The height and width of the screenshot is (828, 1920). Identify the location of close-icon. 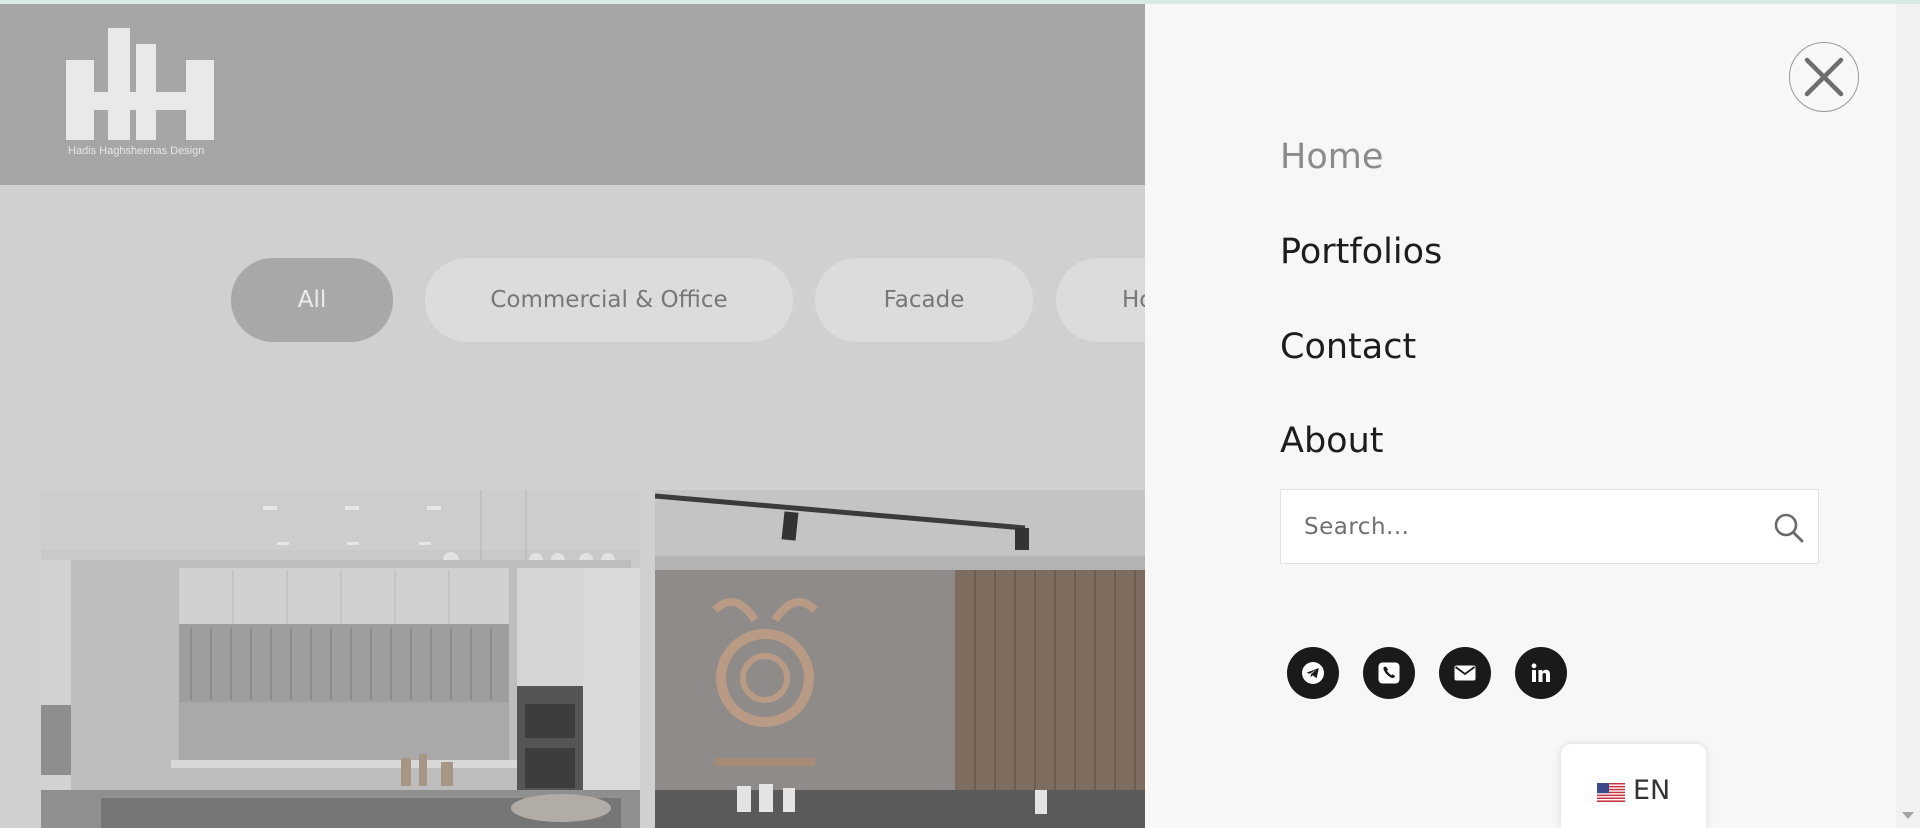
(1824, 77).